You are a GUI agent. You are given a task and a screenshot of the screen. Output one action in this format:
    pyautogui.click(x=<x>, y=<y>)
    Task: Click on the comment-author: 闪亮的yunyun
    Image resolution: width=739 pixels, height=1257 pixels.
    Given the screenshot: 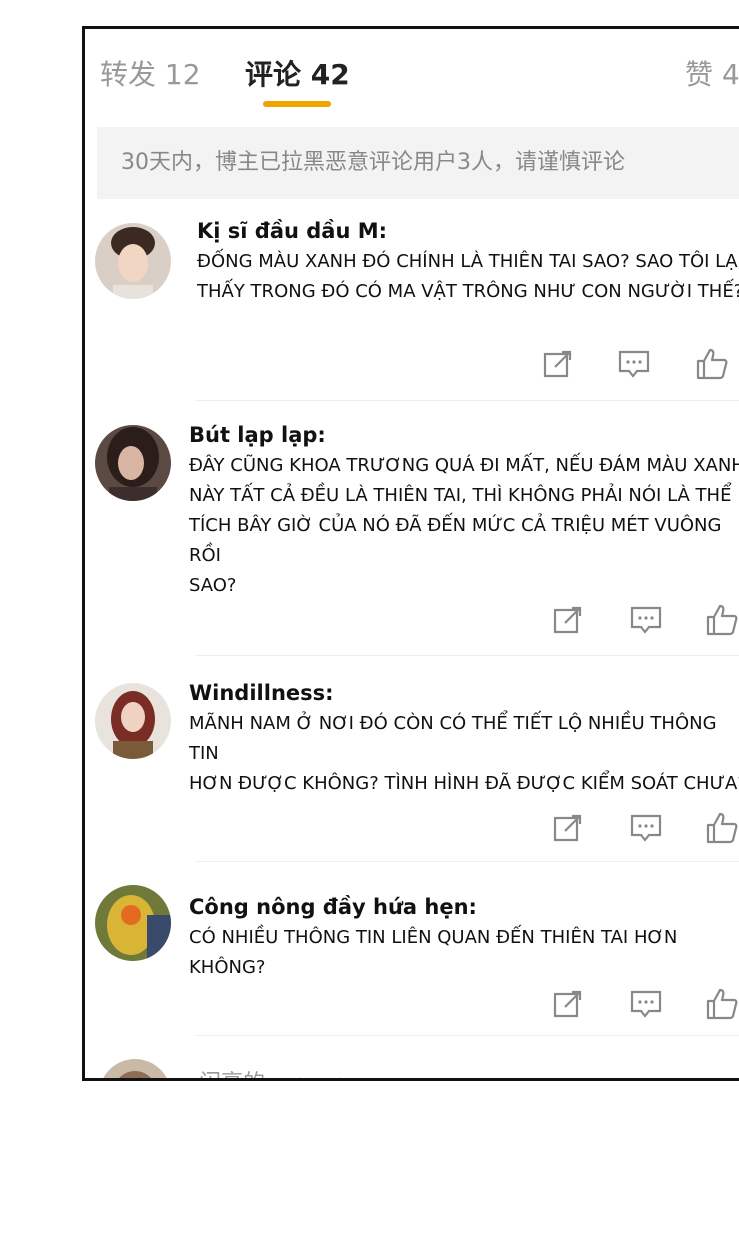 What is the action you would take?
    pyautogui.click(x=273, y=1071)
    